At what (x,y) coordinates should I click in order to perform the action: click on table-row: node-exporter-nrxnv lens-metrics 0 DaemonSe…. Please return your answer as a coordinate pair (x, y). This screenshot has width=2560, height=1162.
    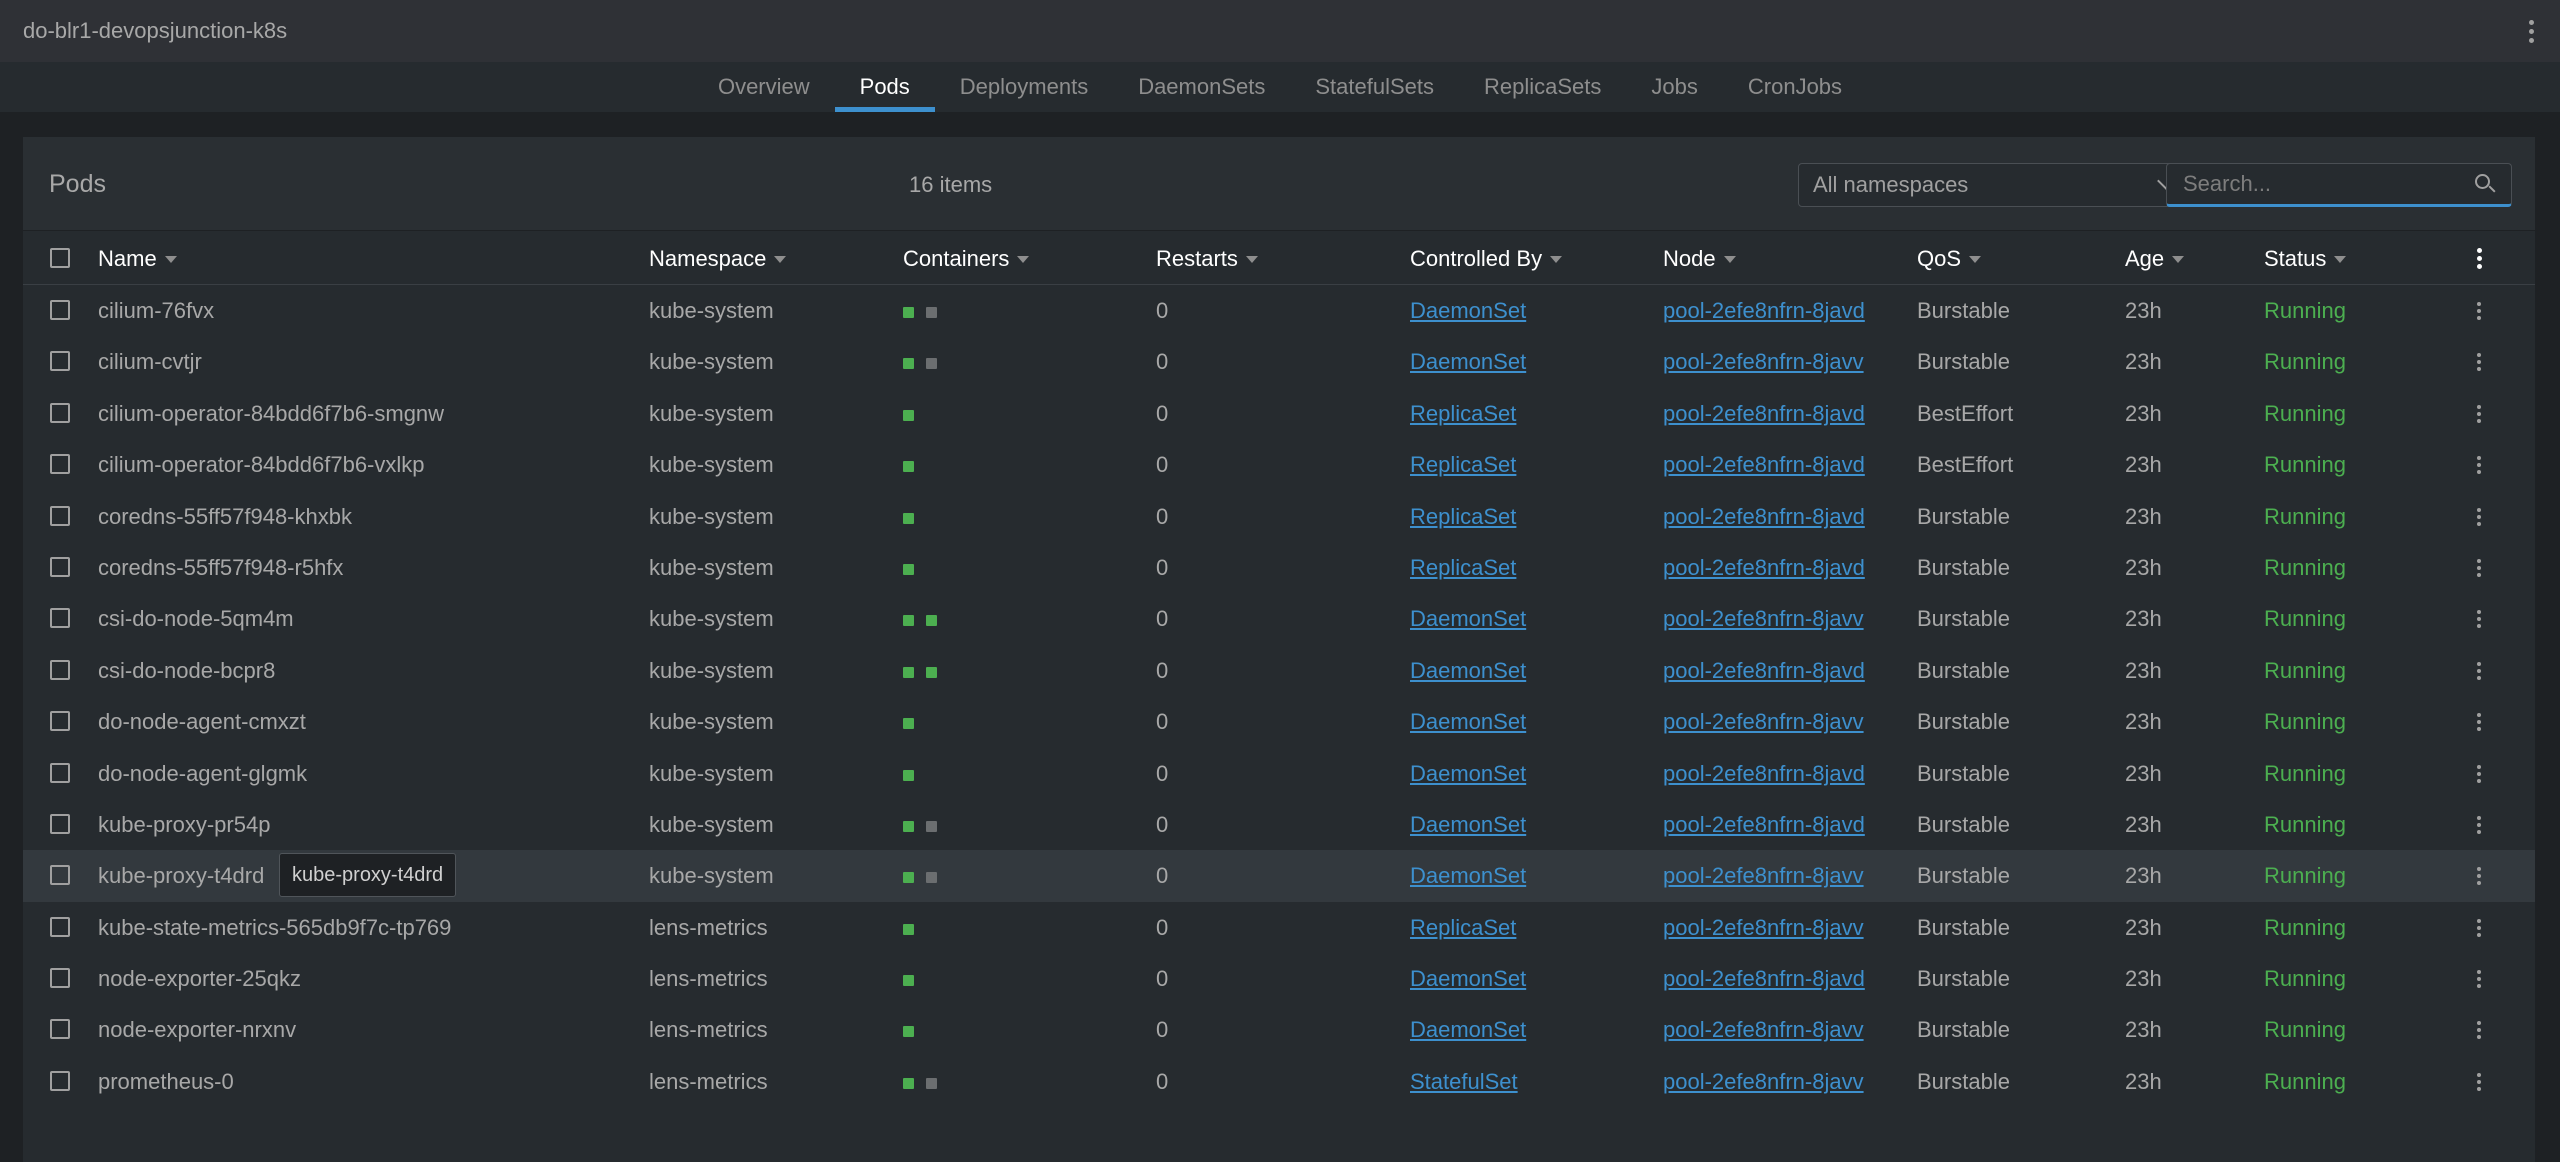
    Looking at the image, I should click on (1279, 1029).